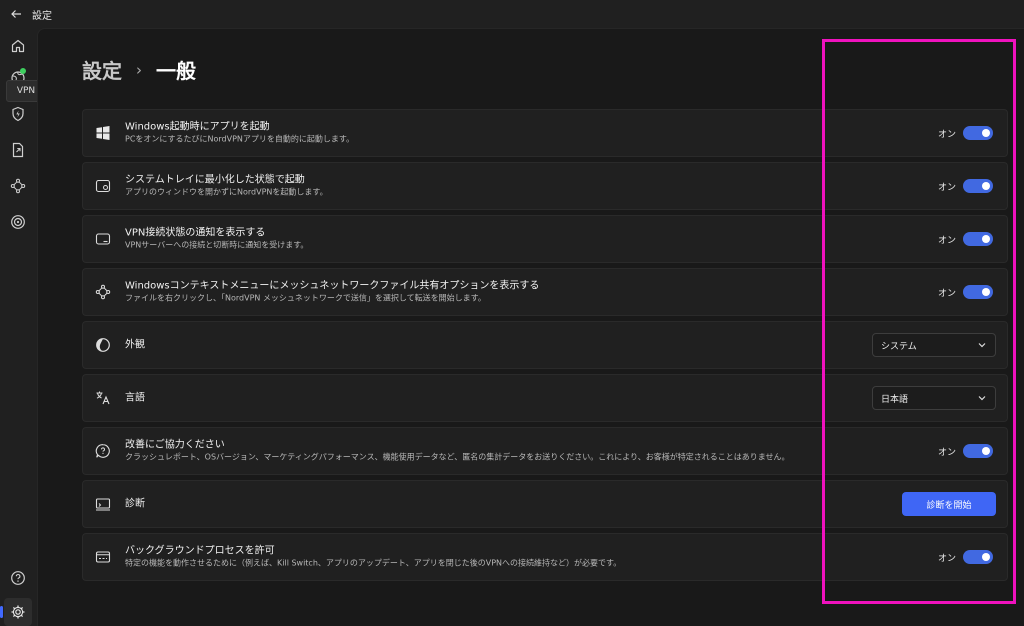  Describe the element at coordinates (240, 139) in the screenshot. I see `setting-description: PCをオンにするたびにNordVPNアプリを自動的に起動します。` at that location.